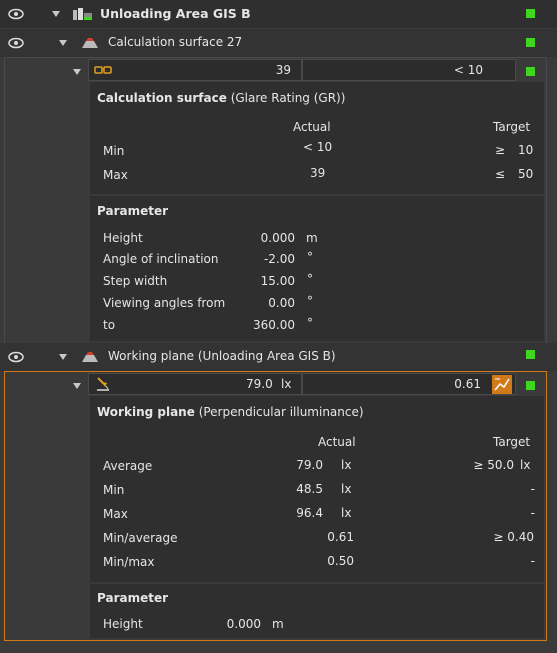  What do you see at coordinates (259, 384) in the screenshot?
I see `summary-actual: 79.0` at bounding box center [259, 384].